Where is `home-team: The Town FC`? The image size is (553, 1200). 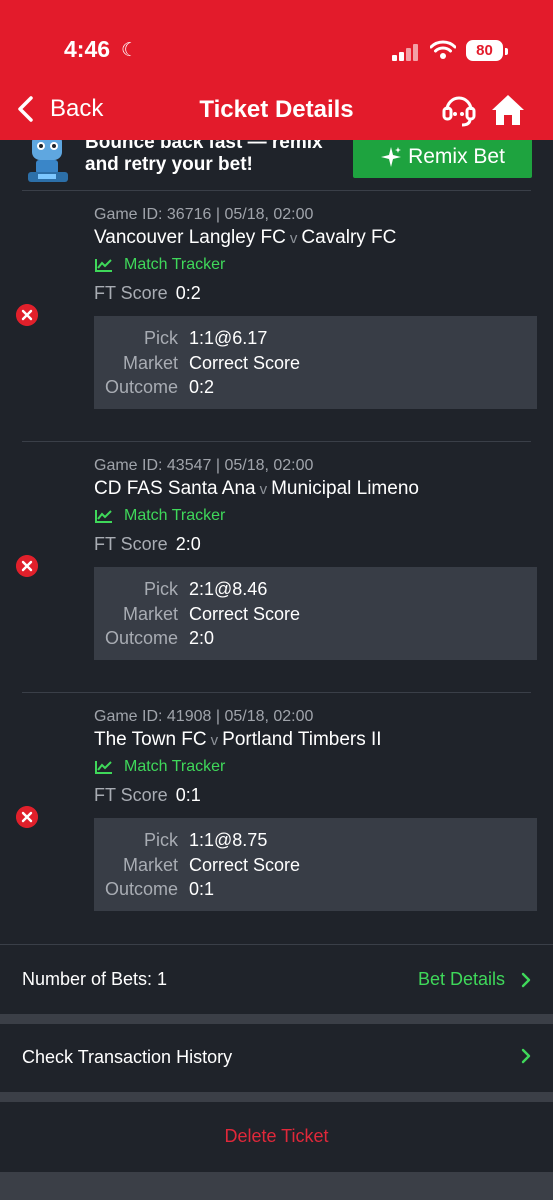
home-team: The Town FC is located at coordinates (150, 739).